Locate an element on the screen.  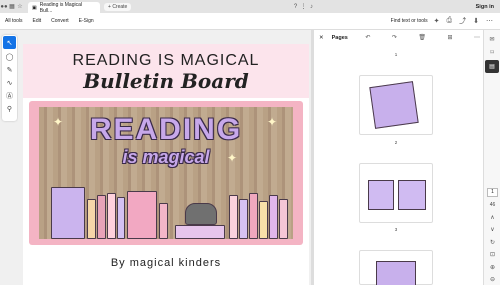
left-toolbar: ↖ ◯ ✎ ∿ Ⓐ ⚲ is located at coordinates (9, 78).